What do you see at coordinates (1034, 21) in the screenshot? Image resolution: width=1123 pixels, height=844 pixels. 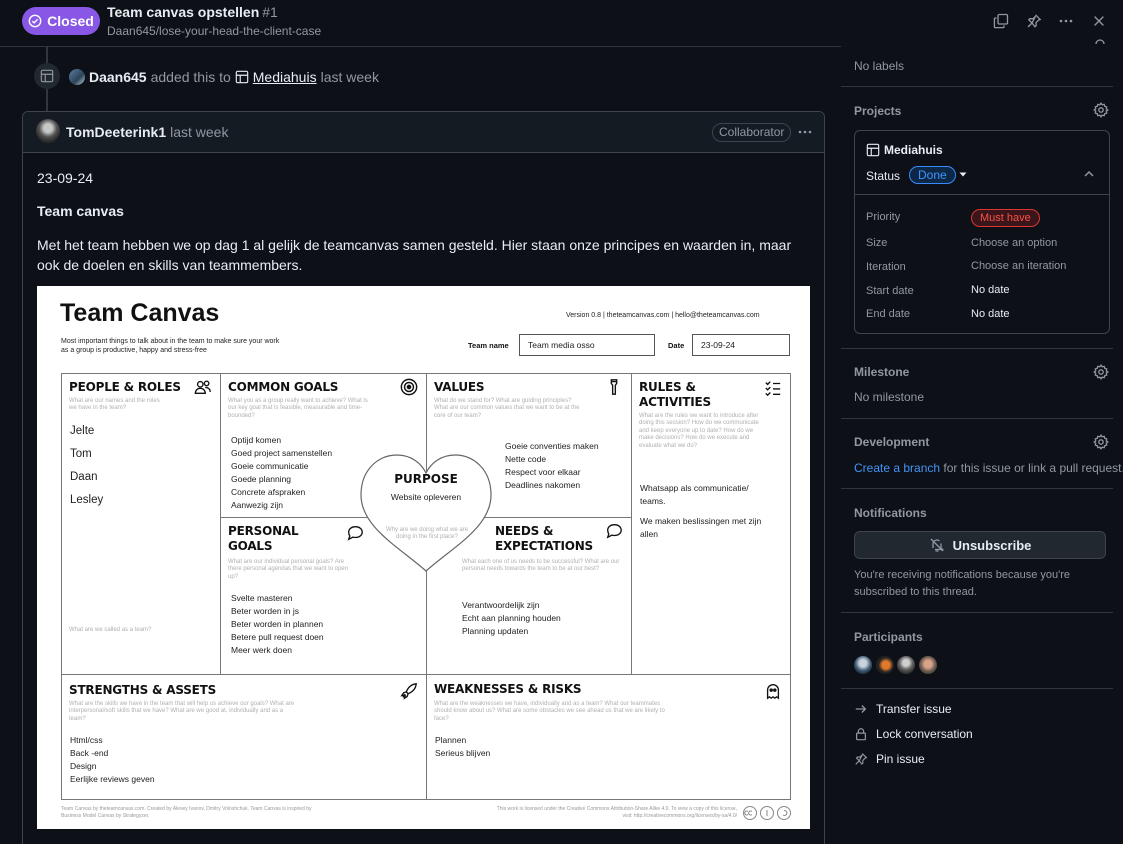 I see `pin-icon` at bounding box center [1034, 21].